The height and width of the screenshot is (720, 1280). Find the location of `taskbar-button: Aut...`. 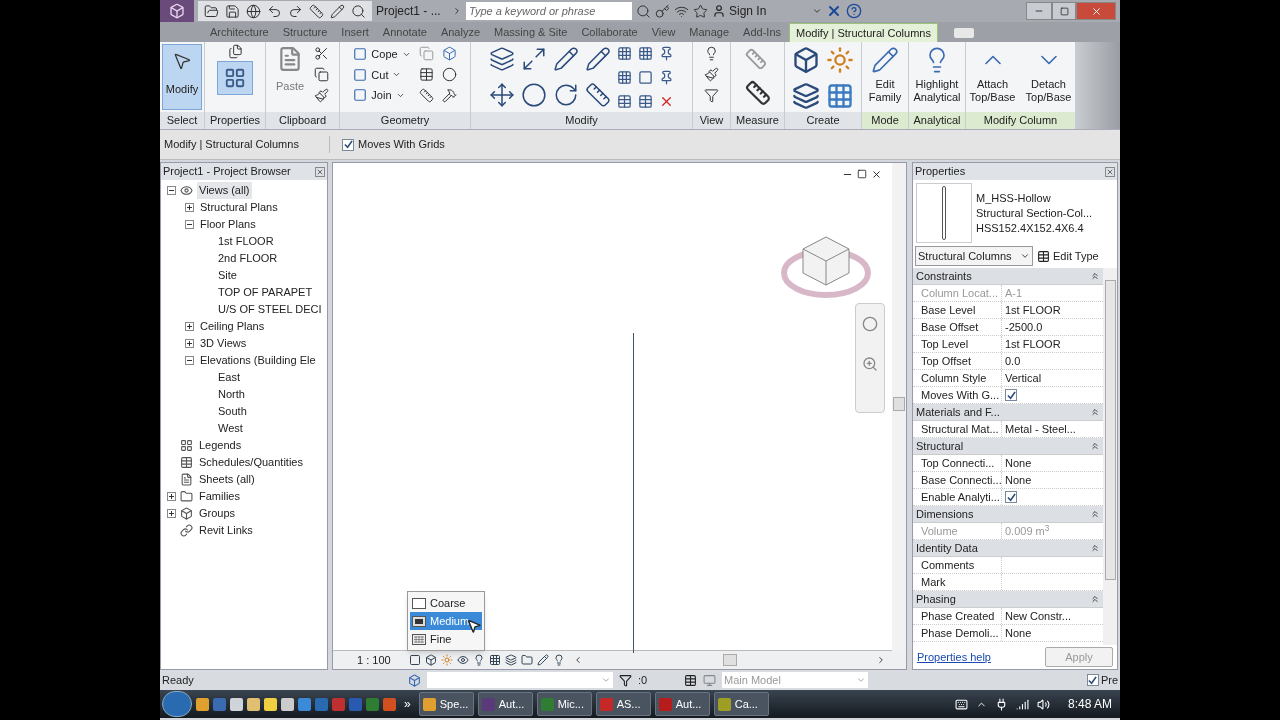

taskbar-button: Aut... is located at coordinates (505, 704).